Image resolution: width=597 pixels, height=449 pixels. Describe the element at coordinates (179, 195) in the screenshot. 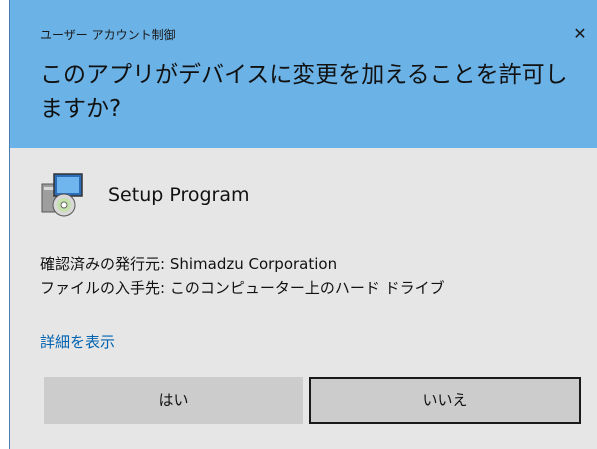

I see `app-name: Setup Program` at that location.